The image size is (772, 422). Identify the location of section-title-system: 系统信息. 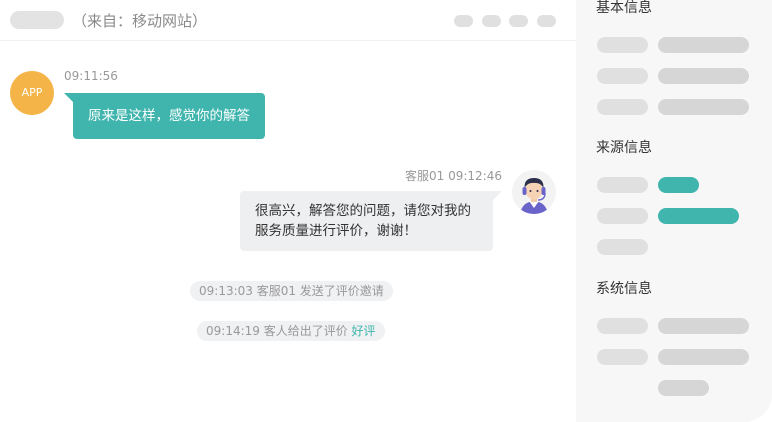
(624, 289).